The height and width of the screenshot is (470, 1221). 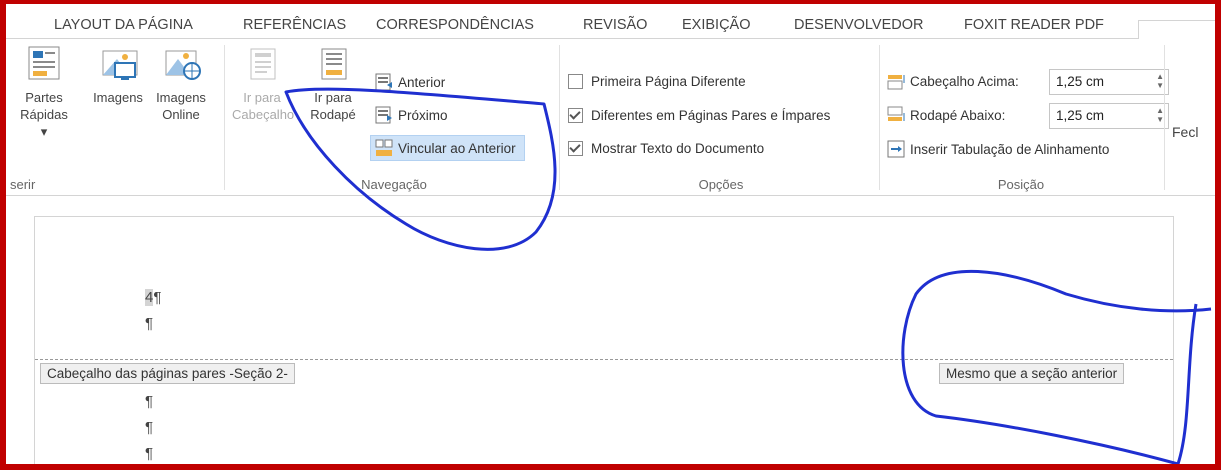 What do you see at coordinates (615, 25) in the screenshot?
I see `tab-revisao: REVISÃO` at bounding box center [615, 25].